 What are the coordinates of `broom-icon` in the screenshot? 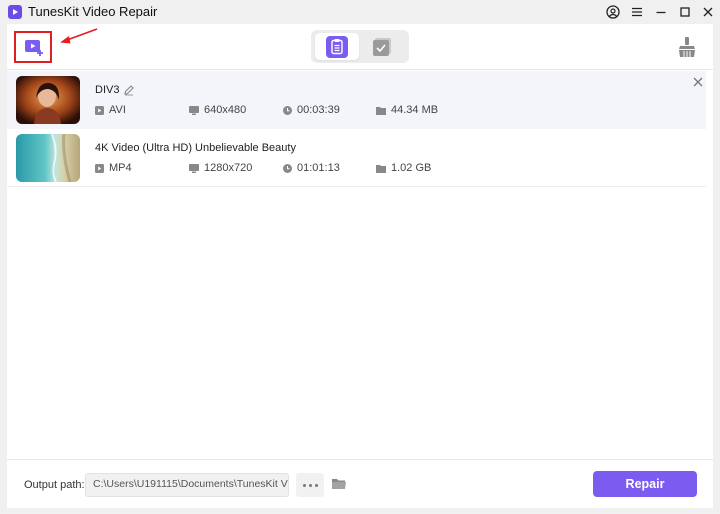 It's located at (687, 47).